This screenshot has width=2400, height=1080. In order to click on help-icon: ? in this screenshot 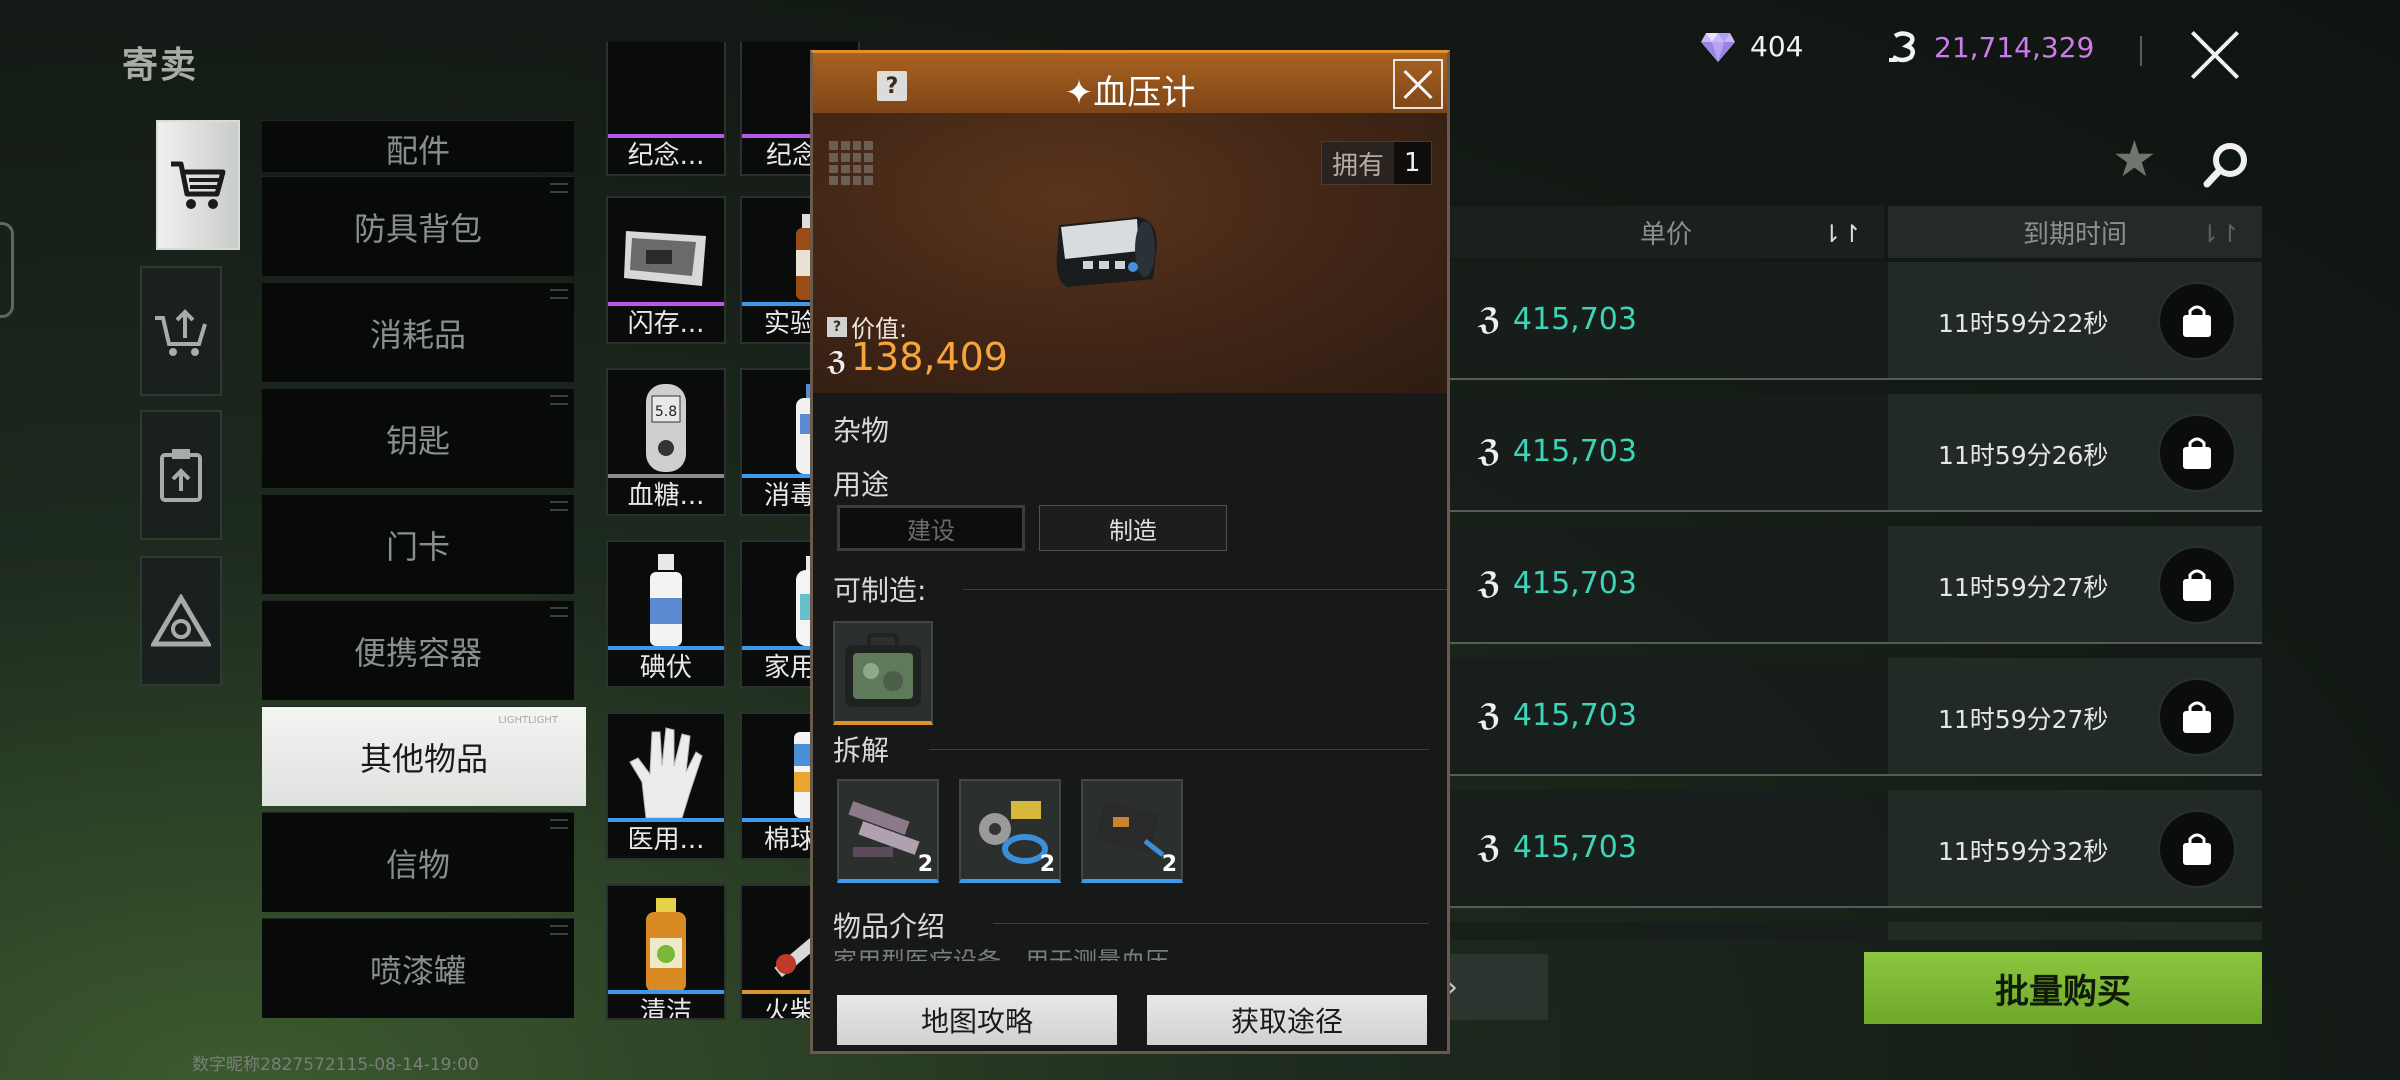, I will do `click(837, 326)`.